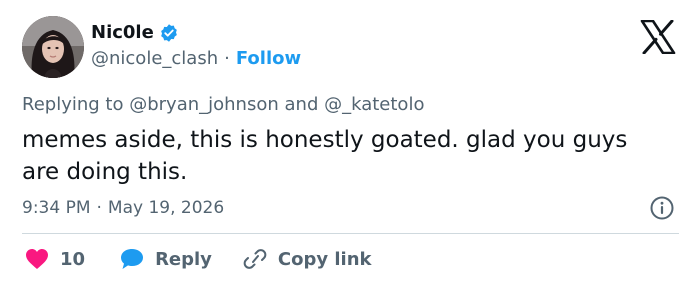 This screenshot has width=700, height=287. What do you see at coordinates (324, 259) in the screenshot?
I see `copy-link-label: Copy link` at bounding box center [324, 259].